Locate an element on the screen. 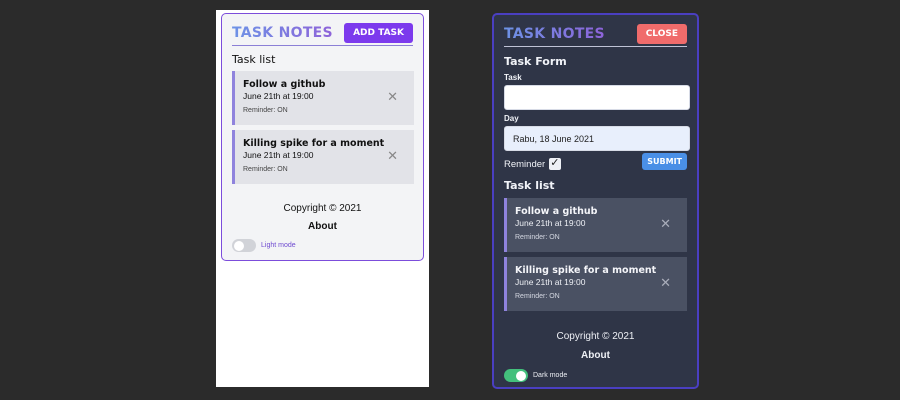  day-field-label: Day is located at coordinates (511, 118).